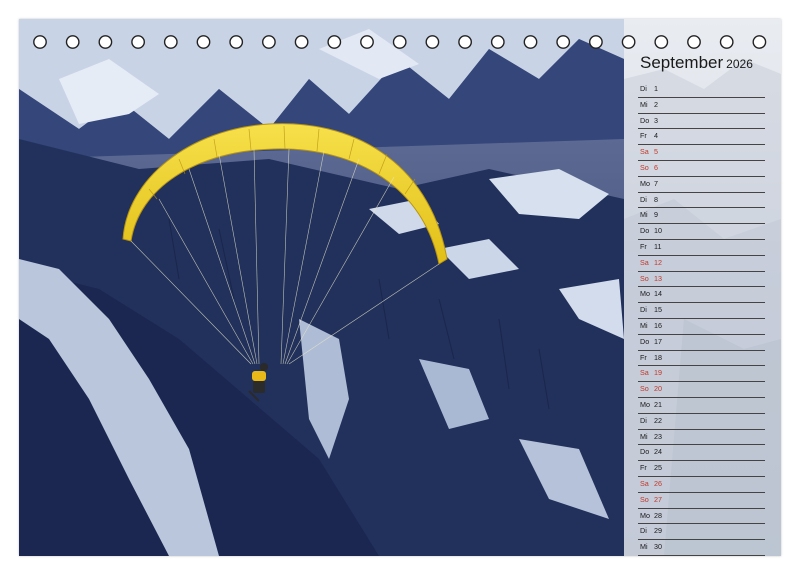  What do you see at coordinates (658, 389) in the screenshot?
I see `day-number: 20` at bounding box center [658, 389].